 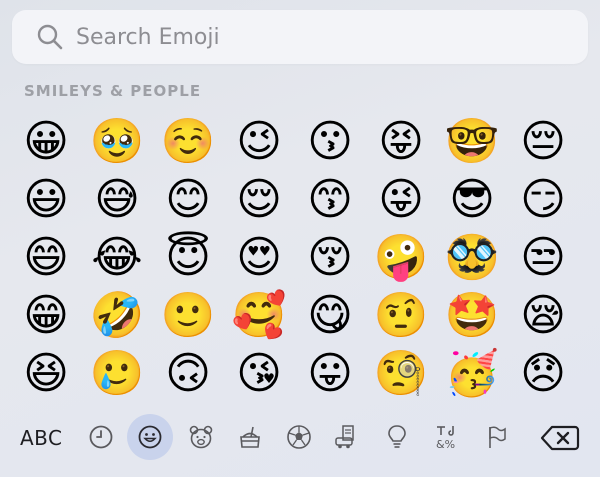 I want to click on symbols-icon: &%, so click(x=445, y=438).